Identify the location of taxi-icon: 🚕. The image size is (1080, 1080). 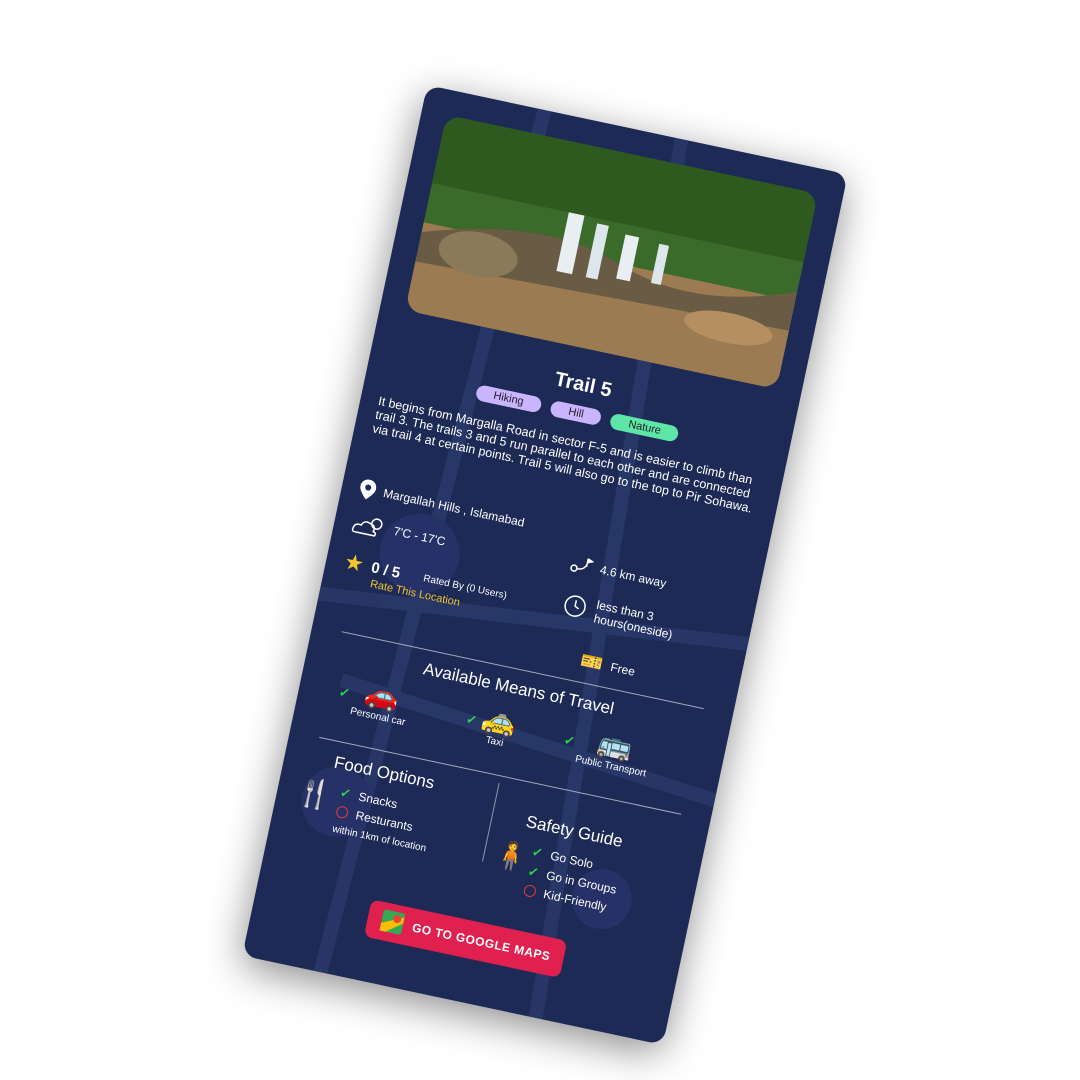
(499, 720).